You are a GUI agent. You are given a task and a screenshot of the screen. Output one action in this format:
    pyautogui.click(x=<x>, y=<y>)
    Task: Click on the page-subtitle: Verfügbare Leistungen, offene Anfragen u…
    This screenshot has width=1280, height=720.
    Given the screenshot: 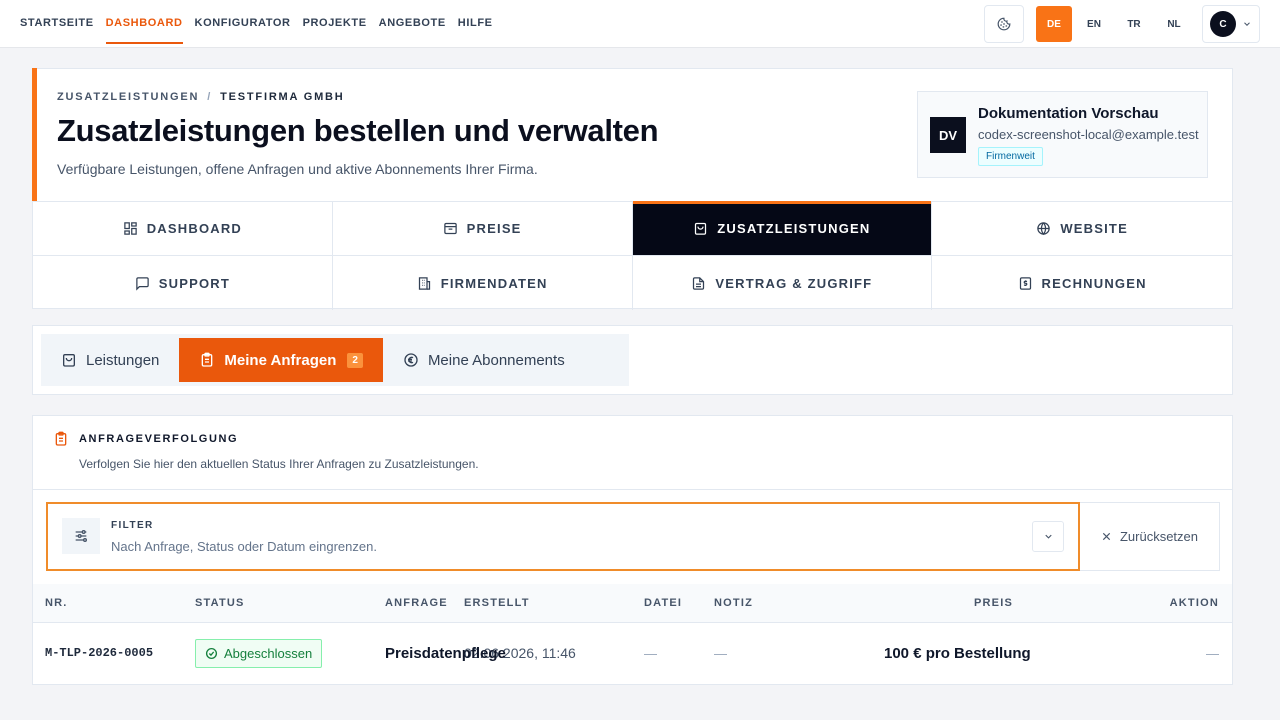 What is the action you would take?
    pyautogui.click(x=297, y=169)
    